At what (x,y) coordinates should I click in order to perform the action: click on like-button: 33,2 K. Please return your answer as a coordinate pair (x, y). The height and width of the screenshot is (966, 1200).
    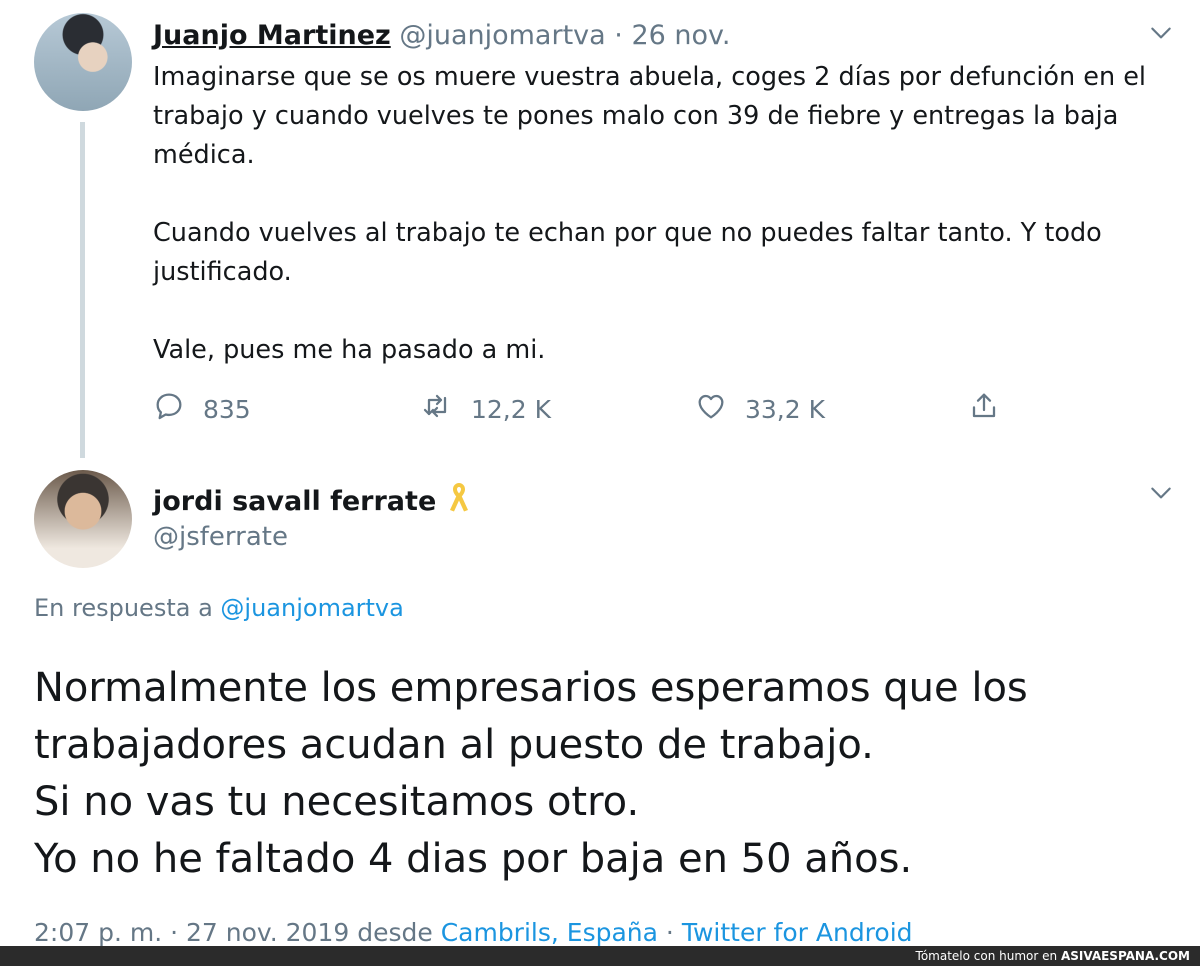
    Looking at the image, I should click on (760, 409).